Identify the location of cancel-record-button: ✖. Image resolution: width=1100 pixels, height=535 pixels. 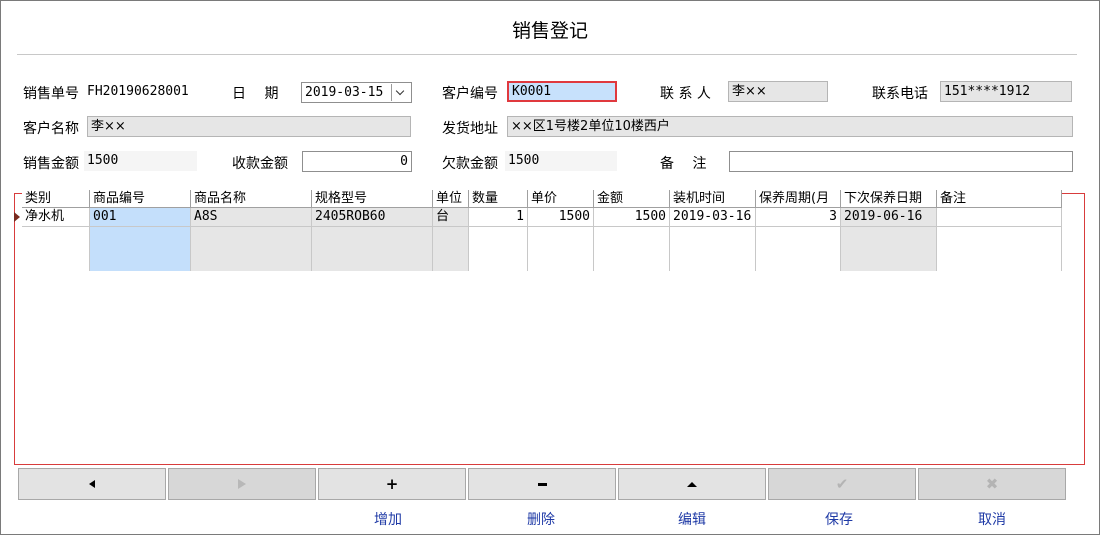
(992, 484).